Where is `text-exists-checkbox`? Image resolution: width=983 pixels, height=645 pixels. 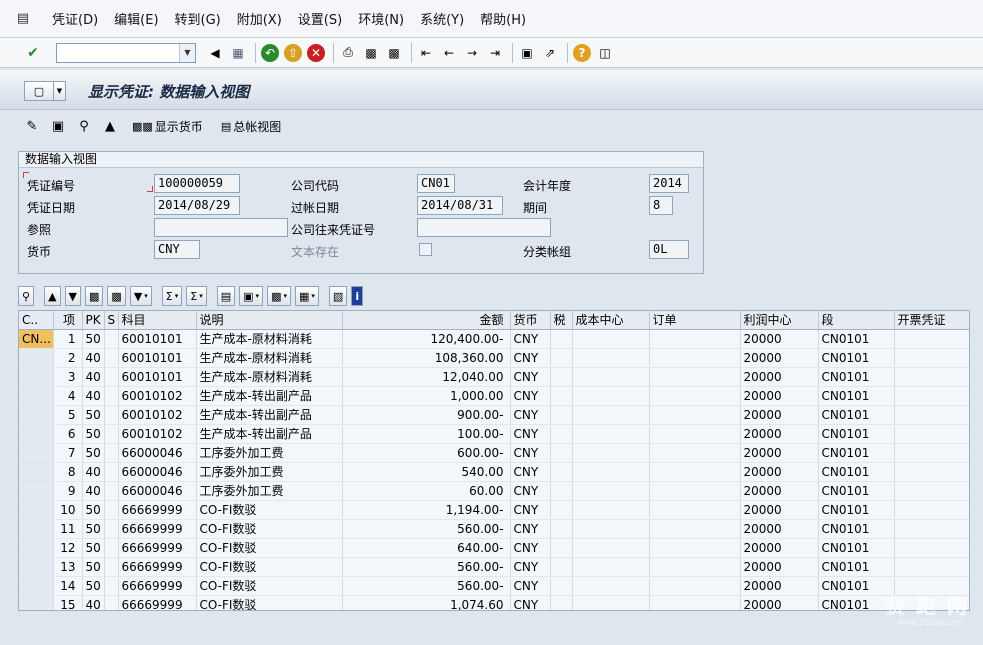 text-exists-checkbox is located at coordinates (425, 249).